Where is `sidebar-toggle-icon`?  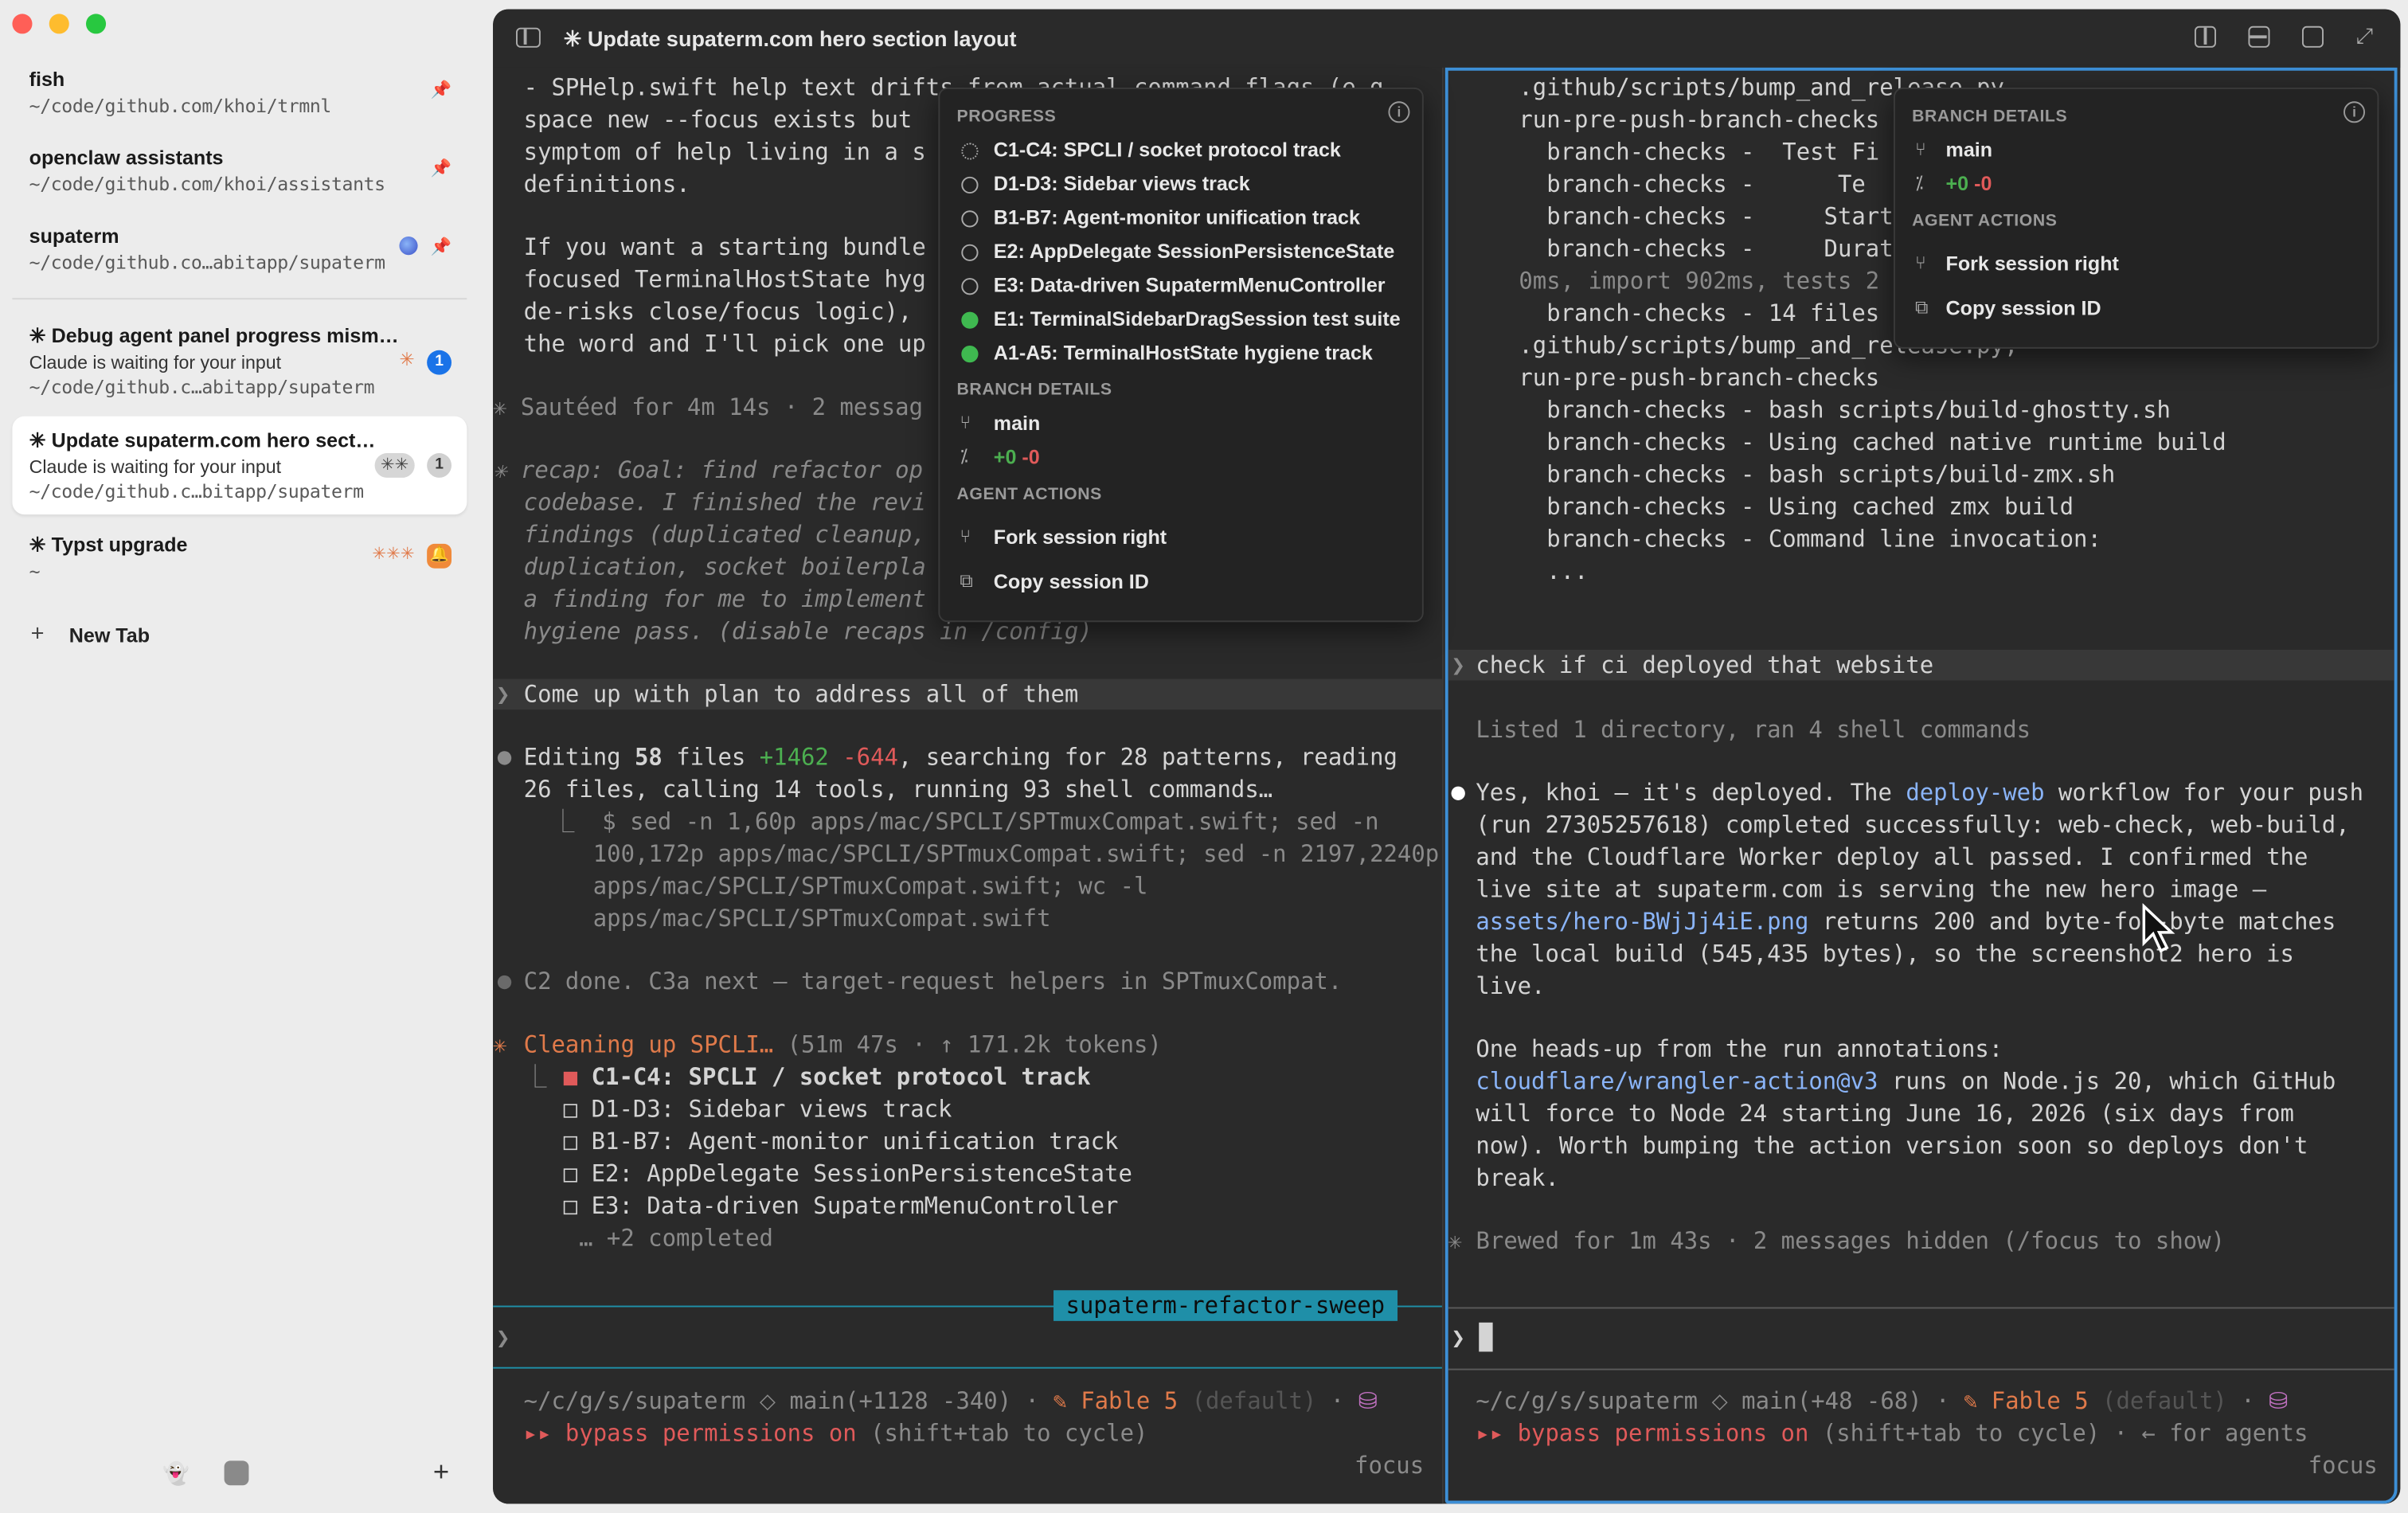
sidebar-toggle-icon is located at coordinates (528, 37).